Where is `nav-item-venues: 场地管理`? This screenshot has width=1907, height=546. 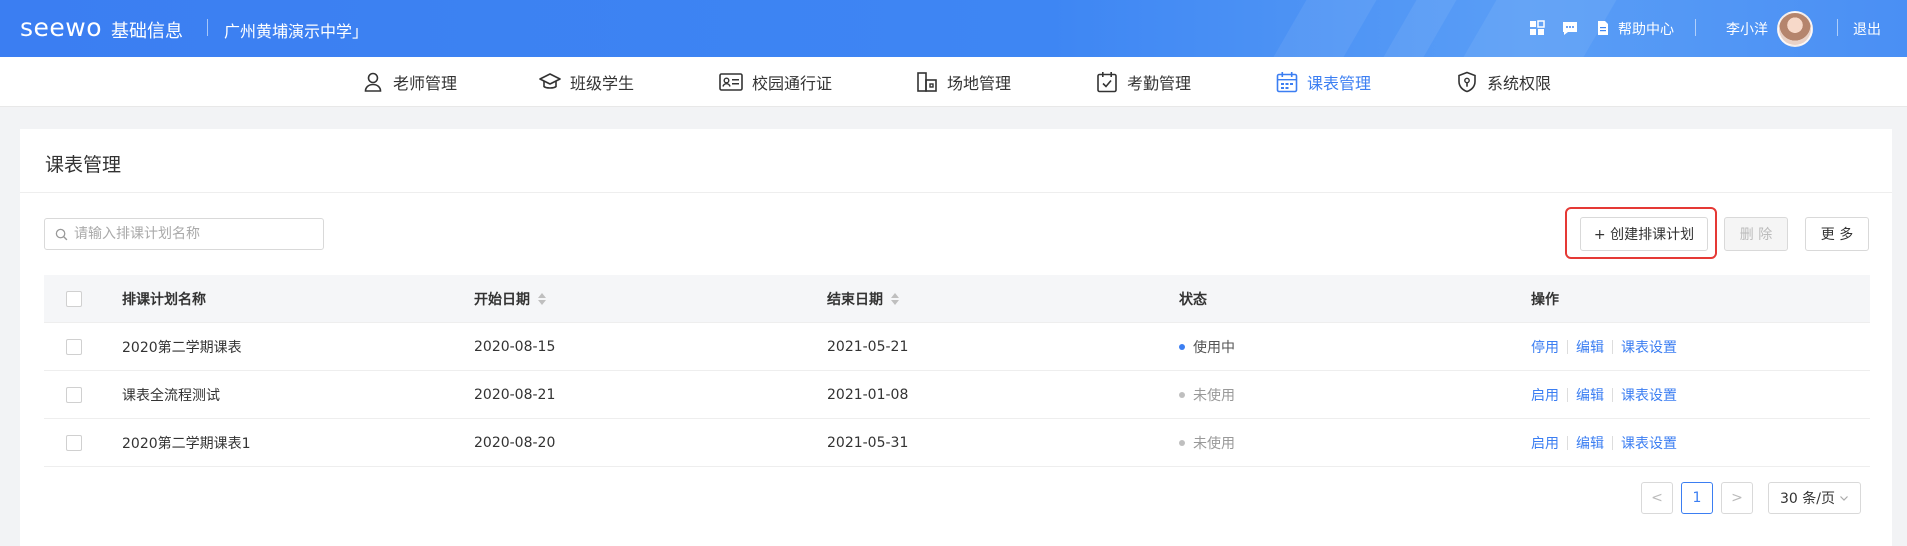 nav-item-venues: 场地管理 is located at coordinates (963, 82).